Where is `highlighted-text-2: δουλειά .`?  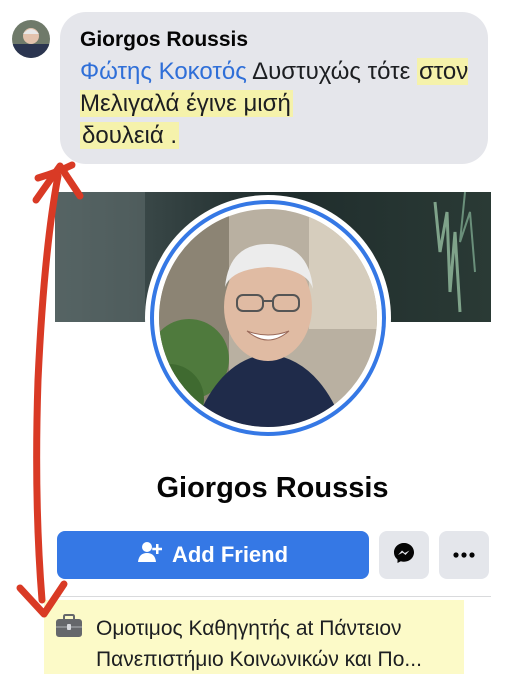 highlighted-text-2: δουλειά . is located at coordinates (130, 135).